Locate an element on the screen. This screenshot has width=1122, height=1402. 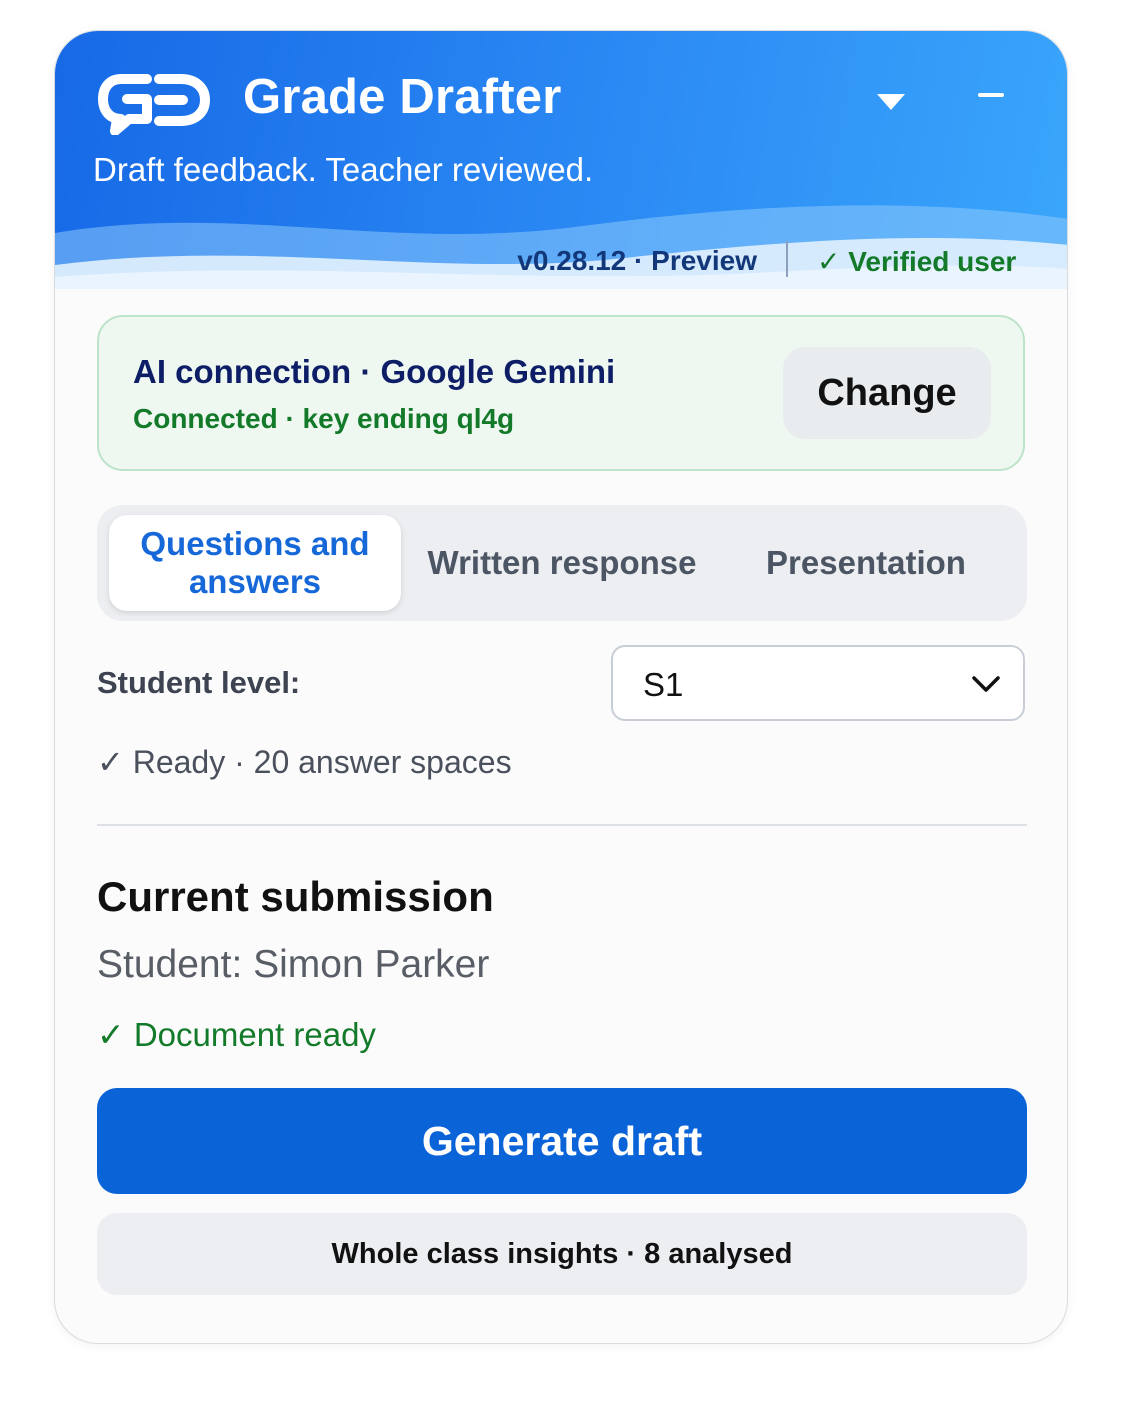
caret-down-icon is located at coordinates (891, 102).